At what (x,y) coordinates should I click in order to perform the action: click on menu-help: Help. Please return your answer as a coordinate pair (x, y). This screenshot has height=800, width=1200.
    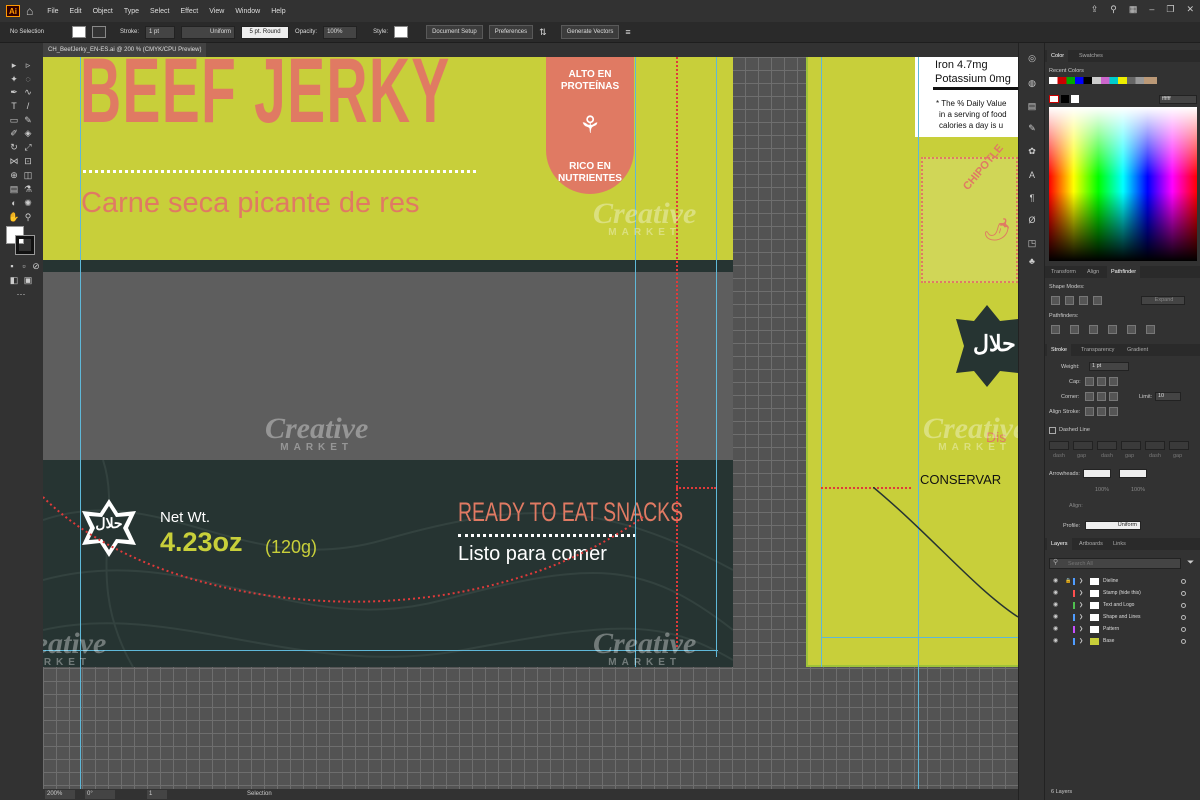
    Looking at the image, I should click on (278, 11).